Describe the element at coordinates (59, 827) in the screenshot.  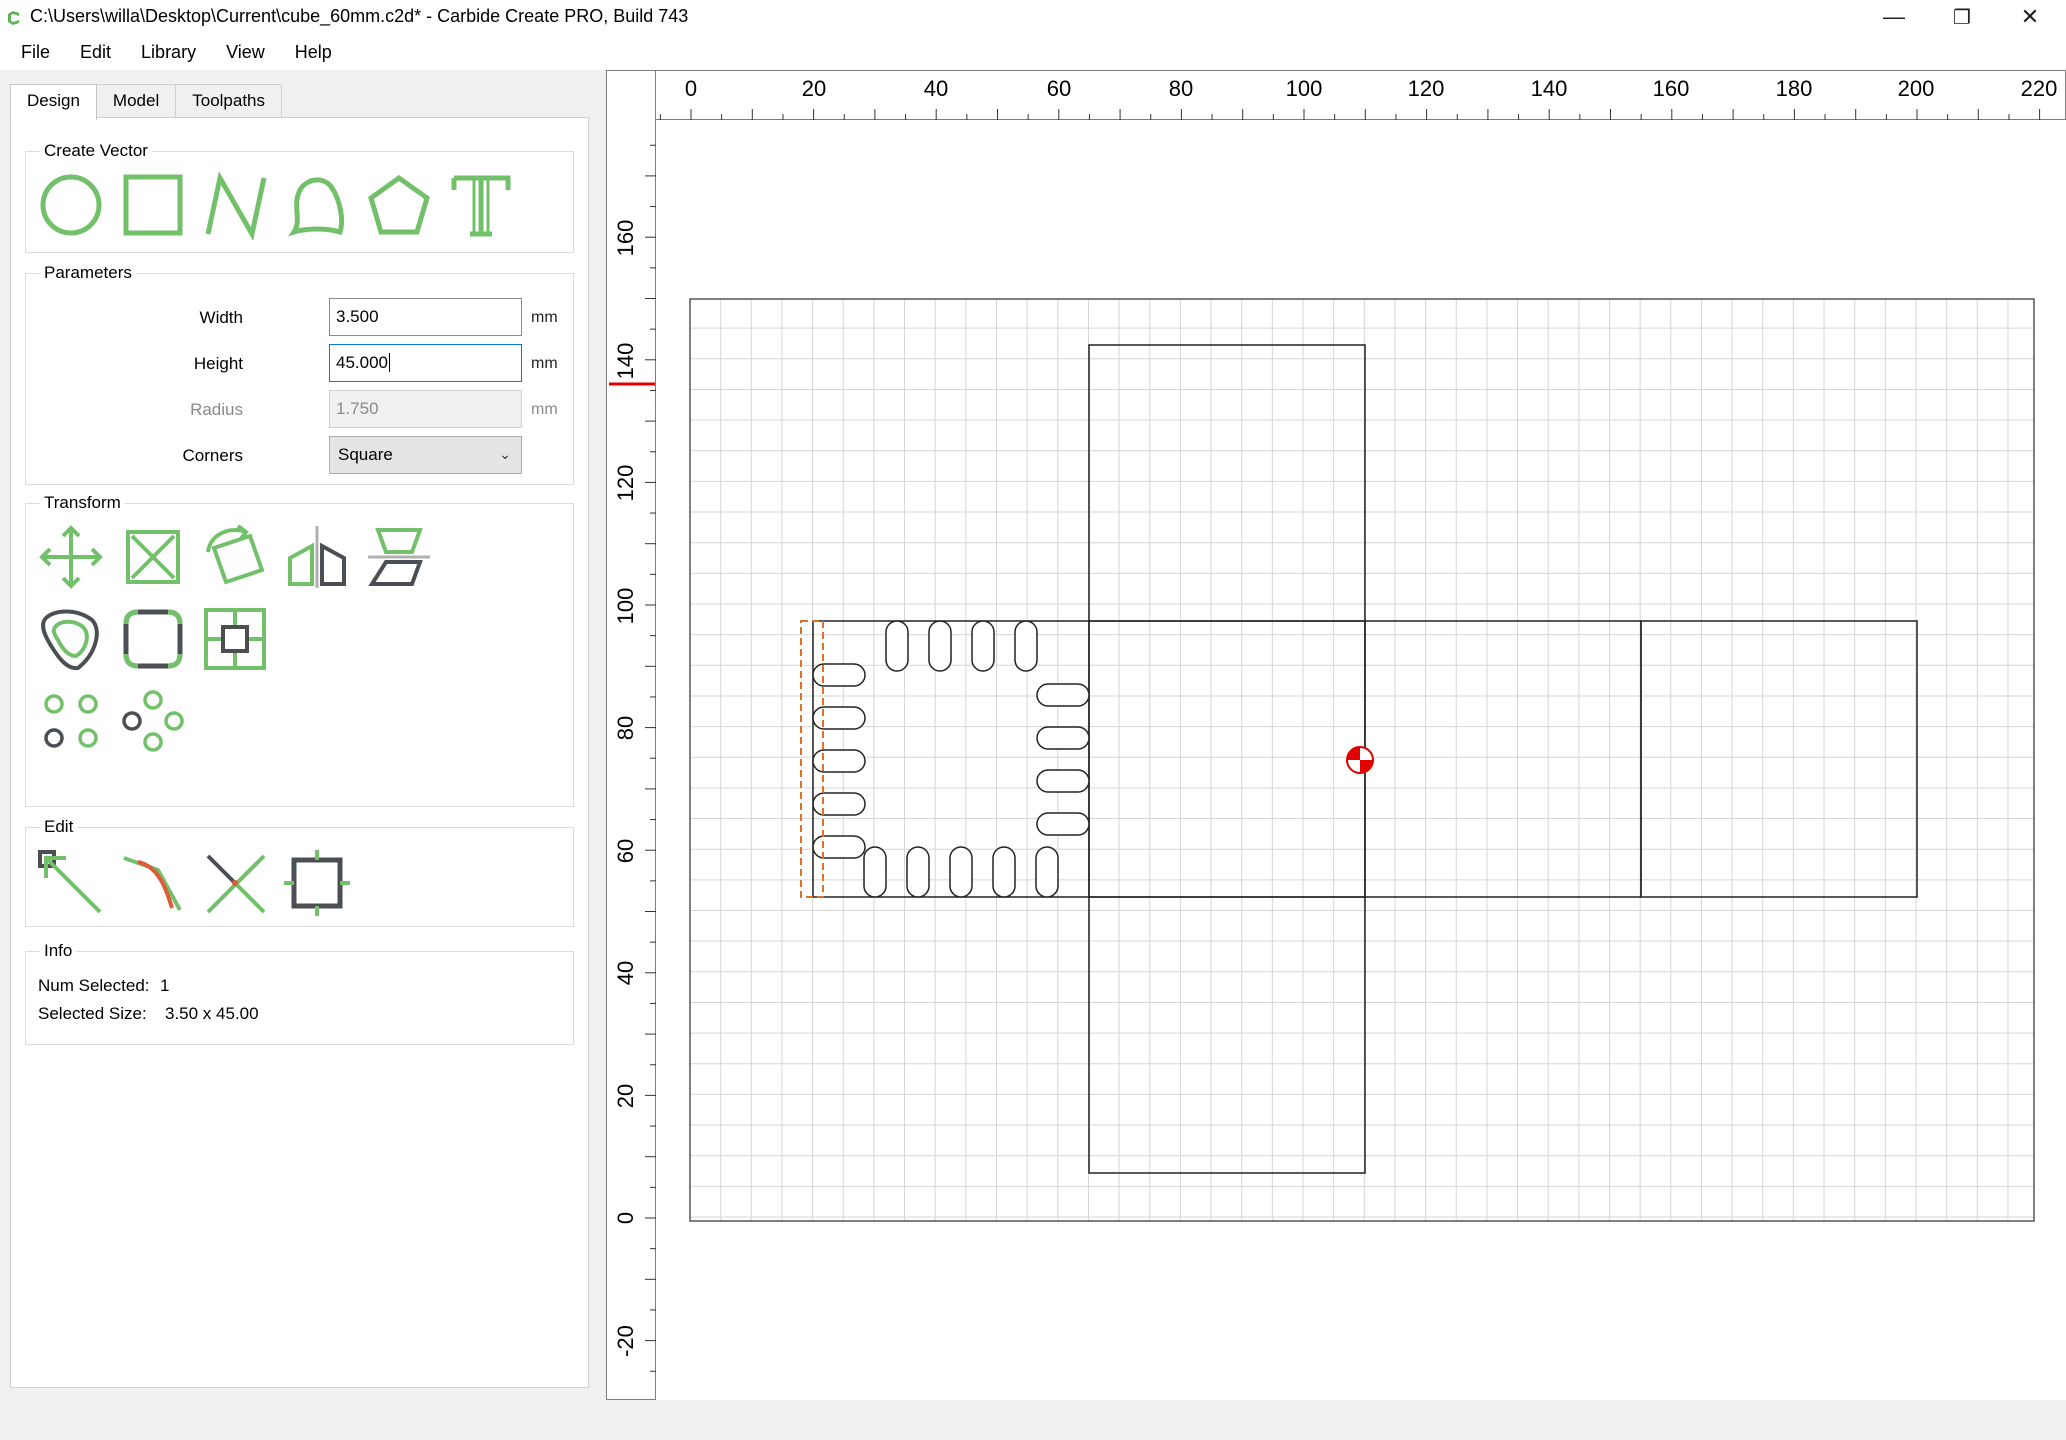
I see `edit-title: Edit` at that location.